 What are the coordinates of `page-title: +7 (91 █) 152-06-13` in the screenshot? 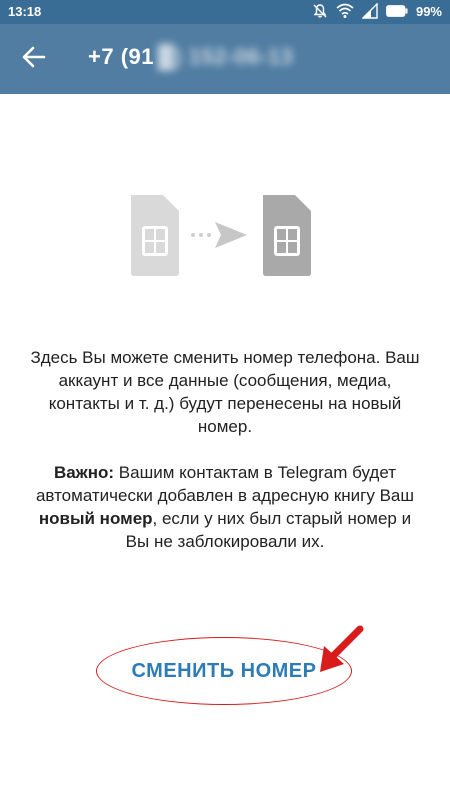 It's located at (190, 57).